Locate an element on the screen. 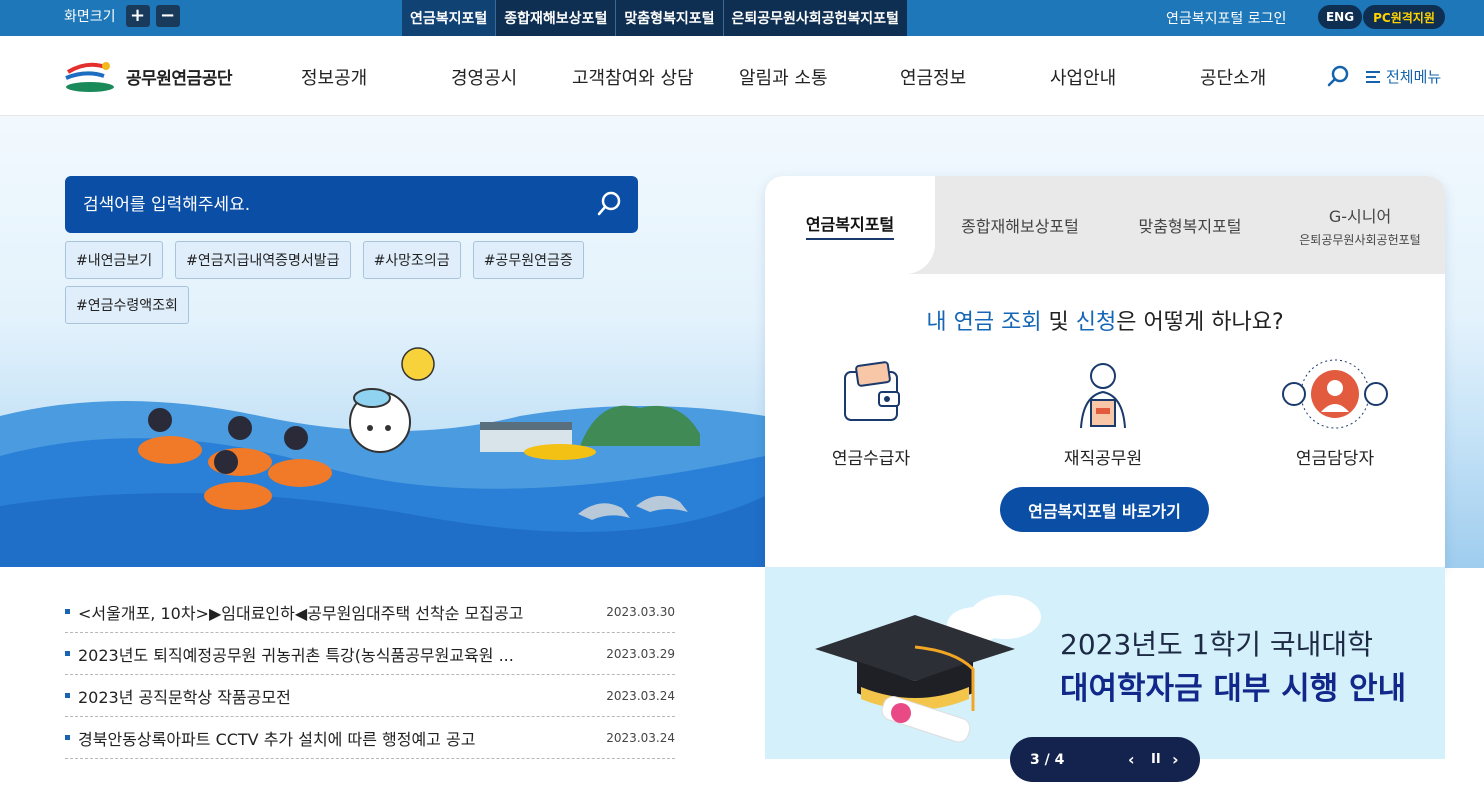 Image resolution: width=1484 pixels, height=785 pixels. tab-disaster-compensation: 종합재해보상포털 is located at coordinates (1020, 225).